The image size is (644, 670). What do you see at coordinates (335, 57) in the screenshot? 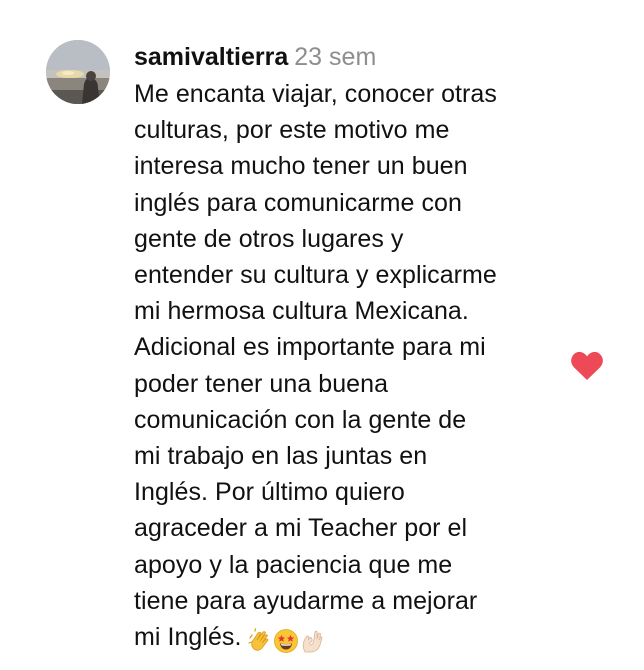
I see `timestamp: 23 sem` at bounding box center [335, 57].